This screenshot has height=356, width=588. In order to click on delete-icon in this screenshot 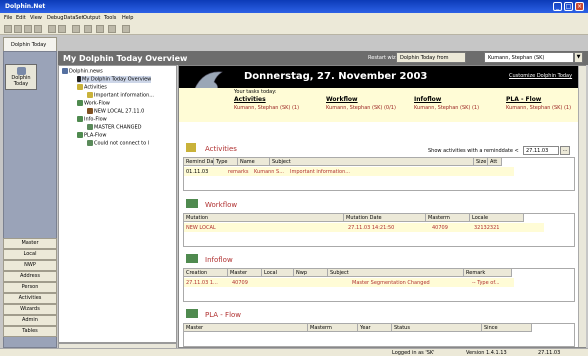, I will do `click(52, 29)`.